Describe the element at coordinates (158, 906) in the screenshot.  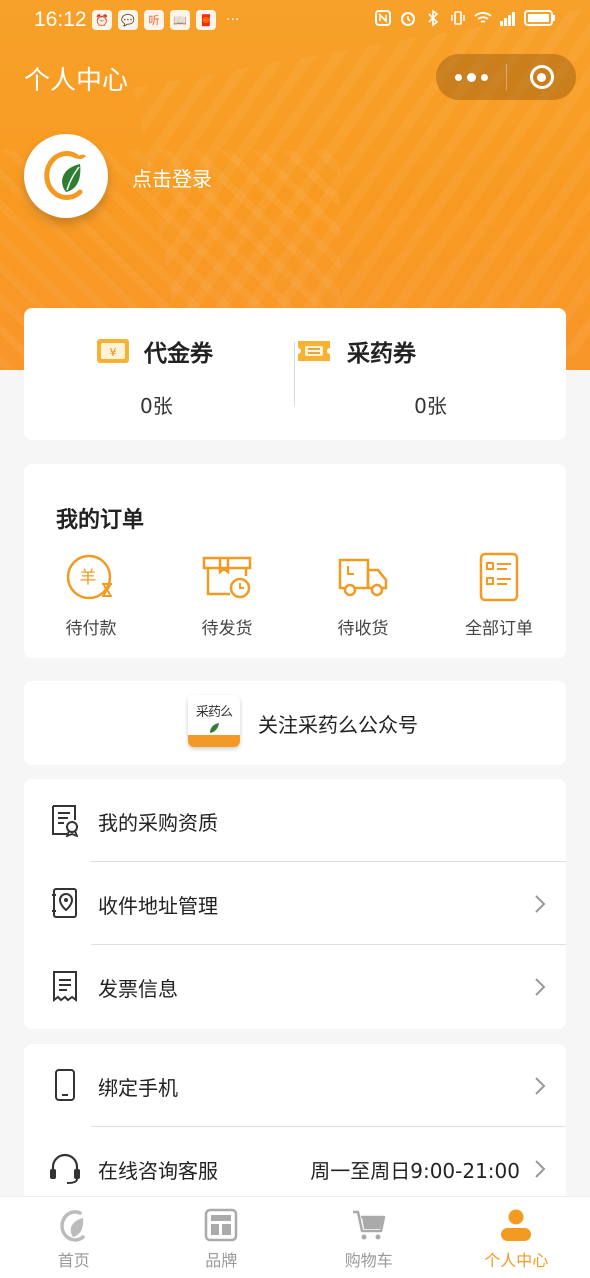
I see `address-label: 收件地址管理` at that location.